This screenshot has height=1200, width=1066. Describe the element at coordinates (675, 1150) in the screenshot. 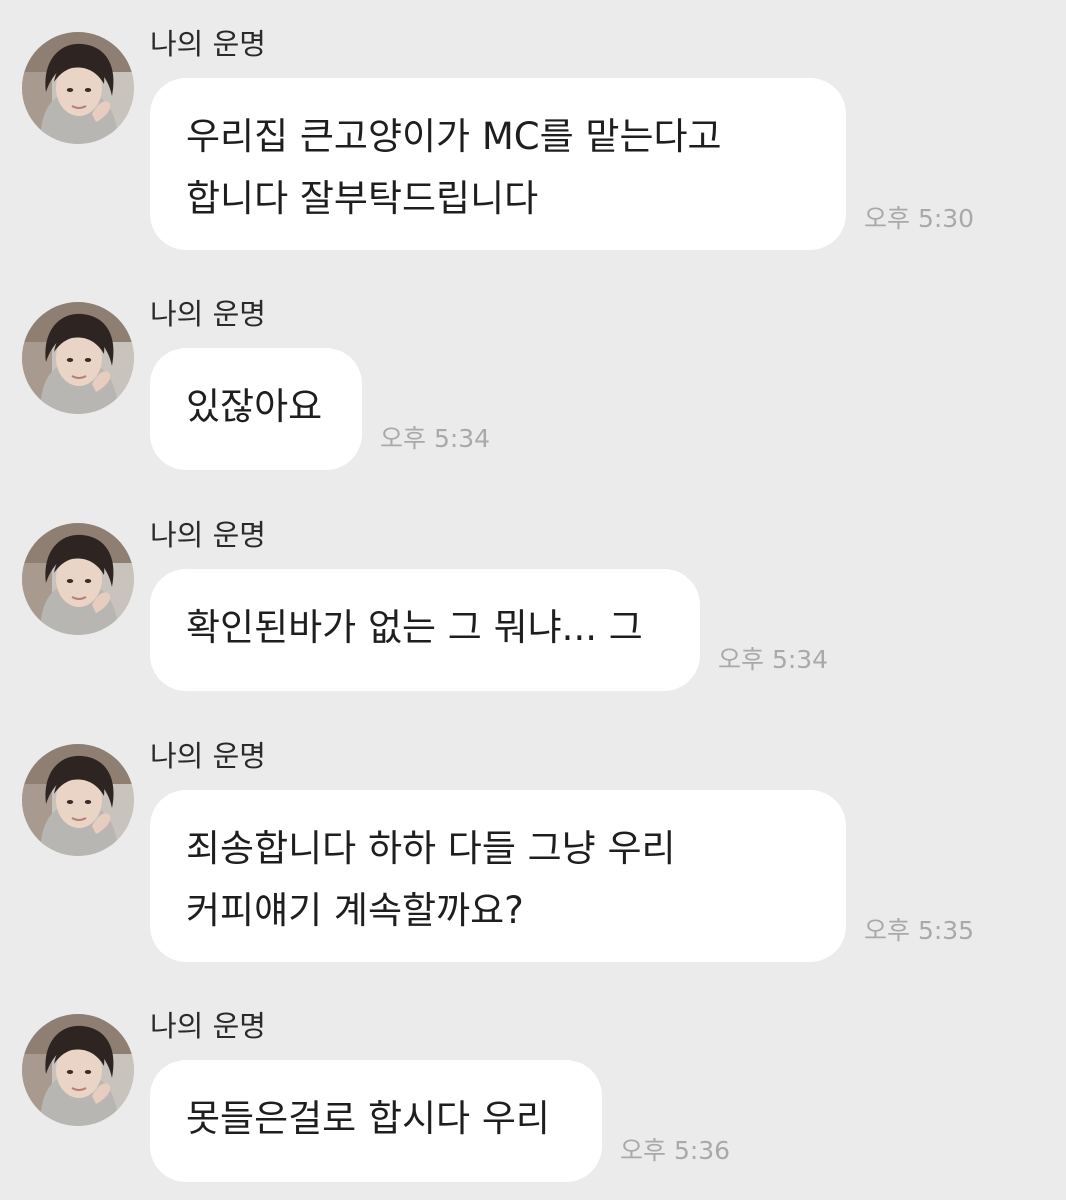

I see `message-timestamp: 오후 5:36` at that location.